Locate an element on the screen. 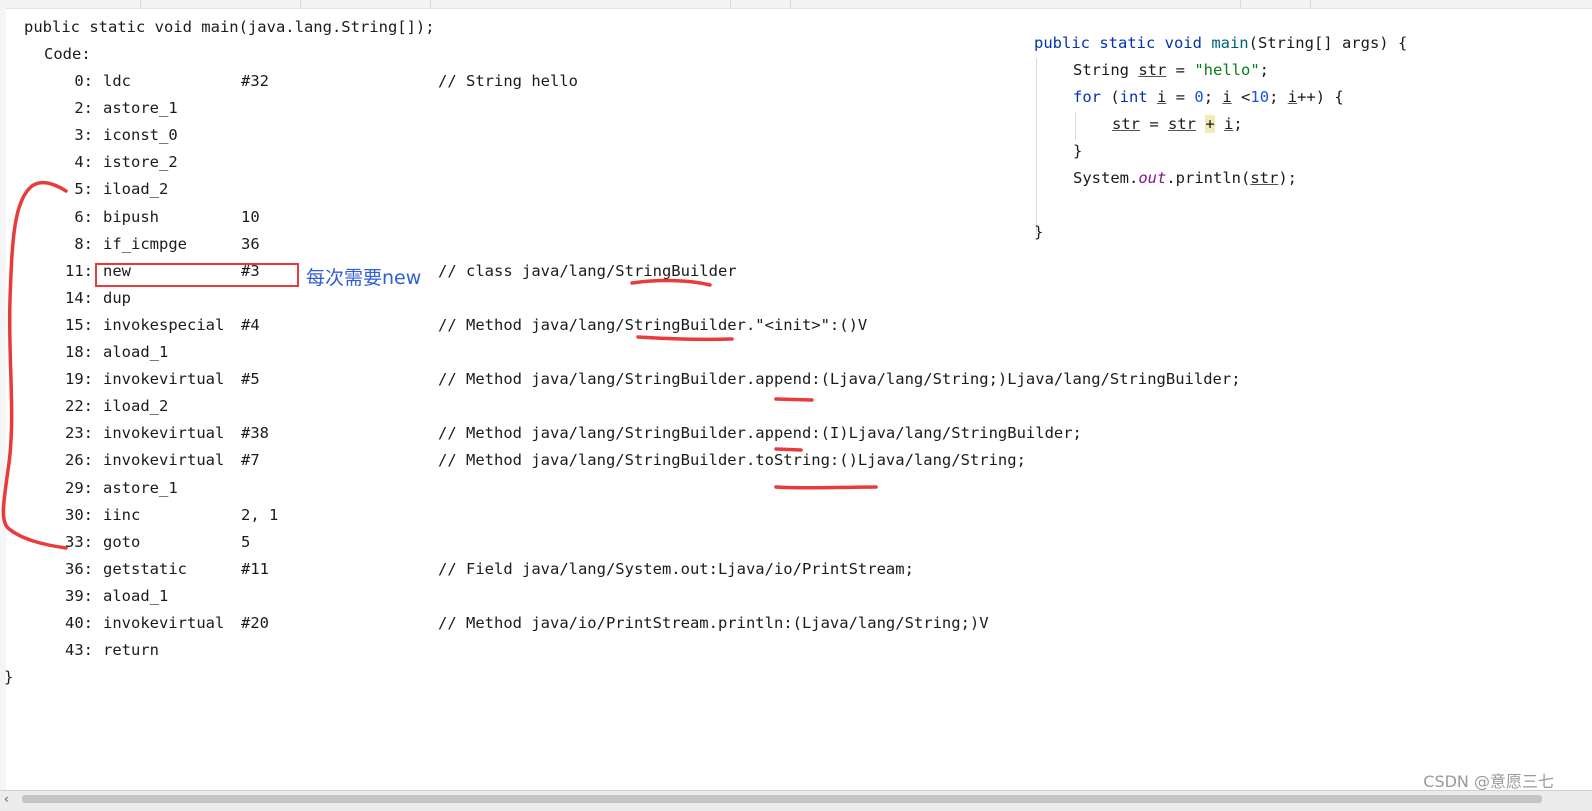  keyword: public static void is located at coordinates (1123, 43).